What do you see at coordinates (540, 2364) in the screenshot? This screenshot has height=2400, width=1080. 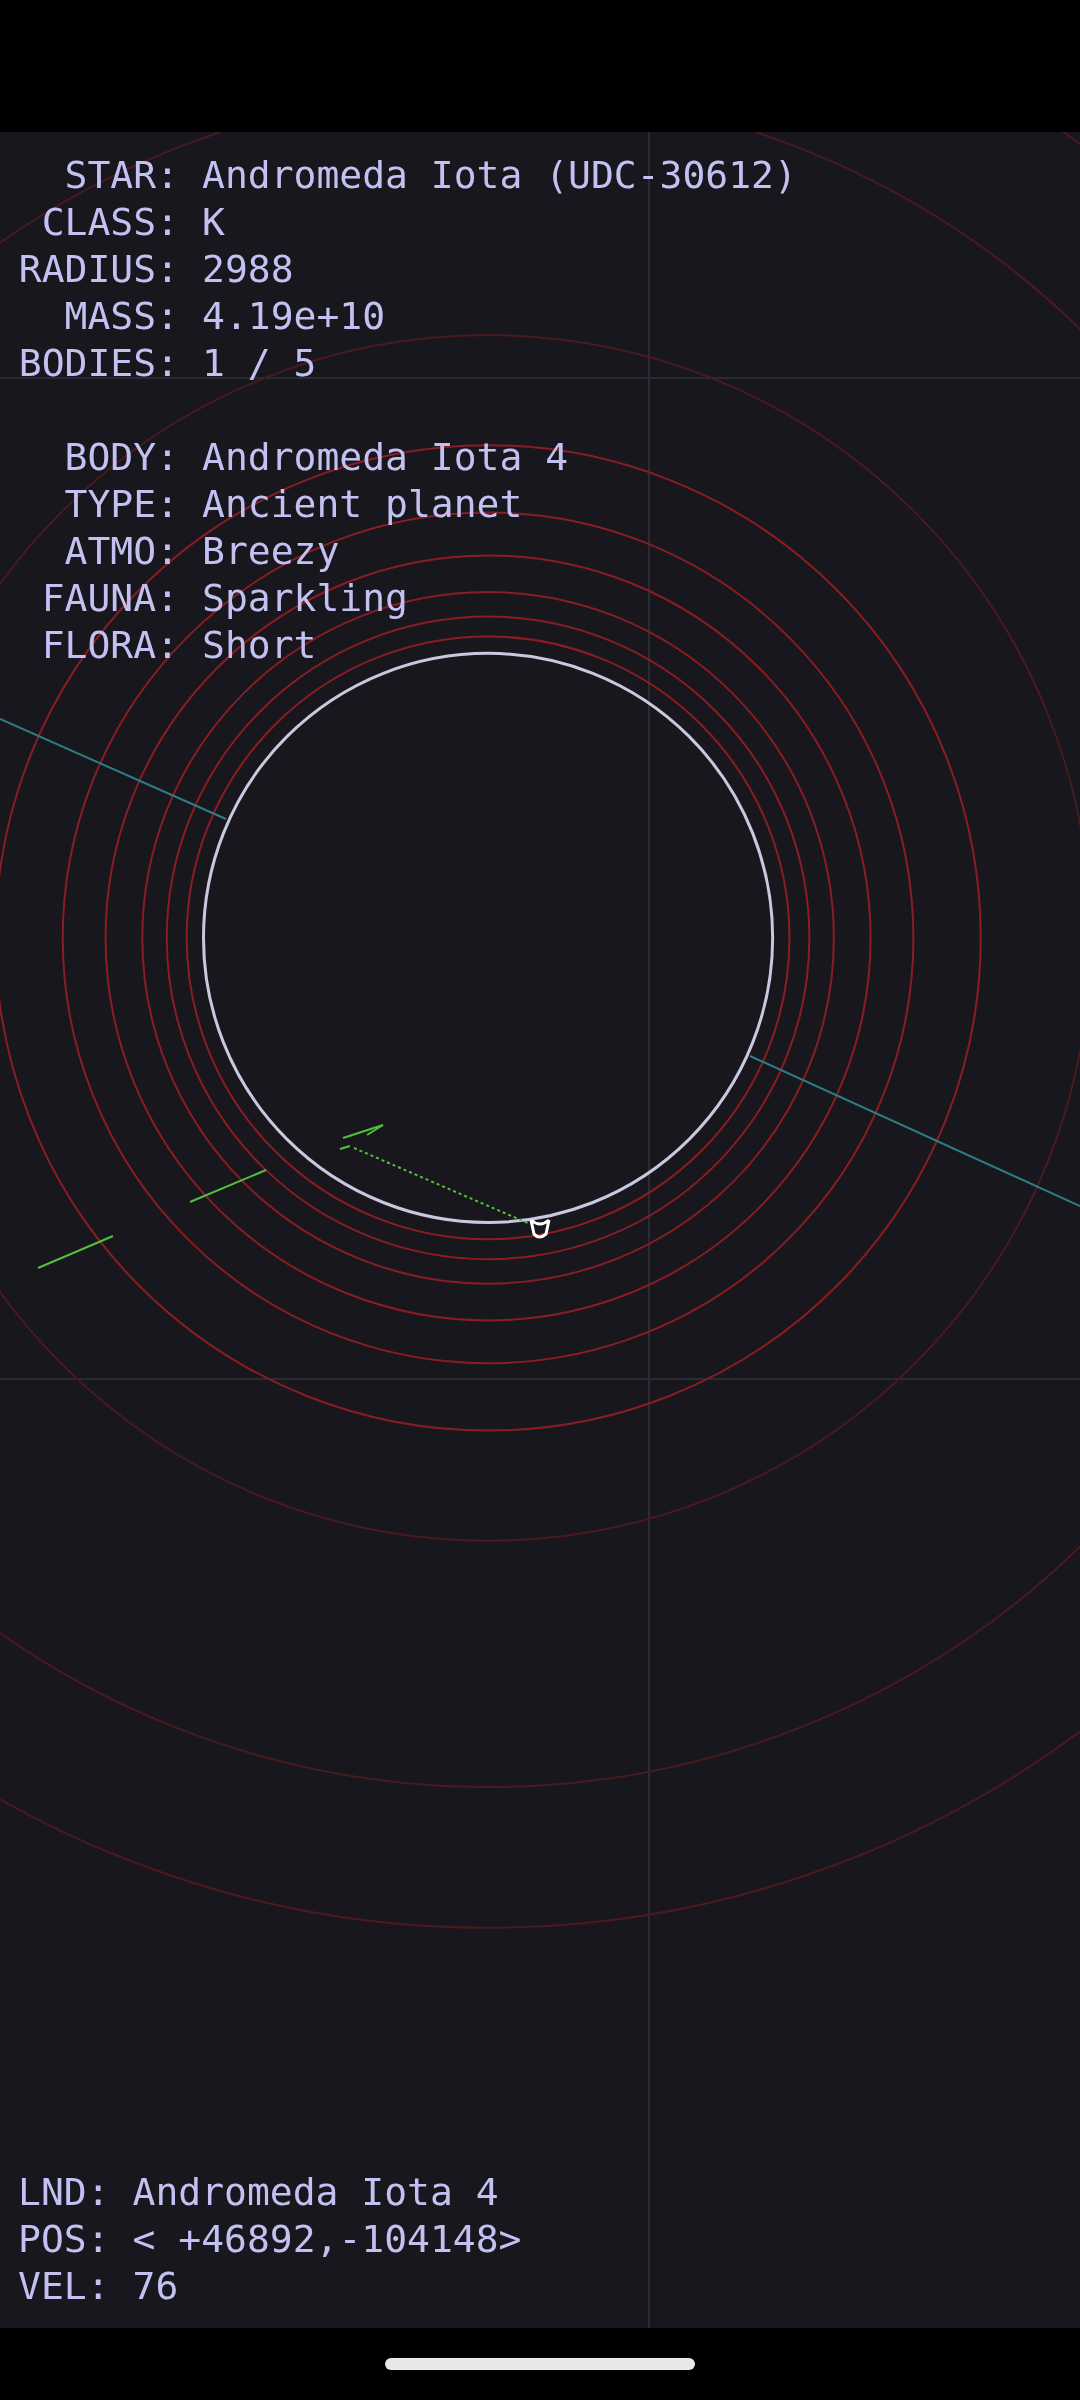 I see `home-indicator` at bounding box center [540, 2364].